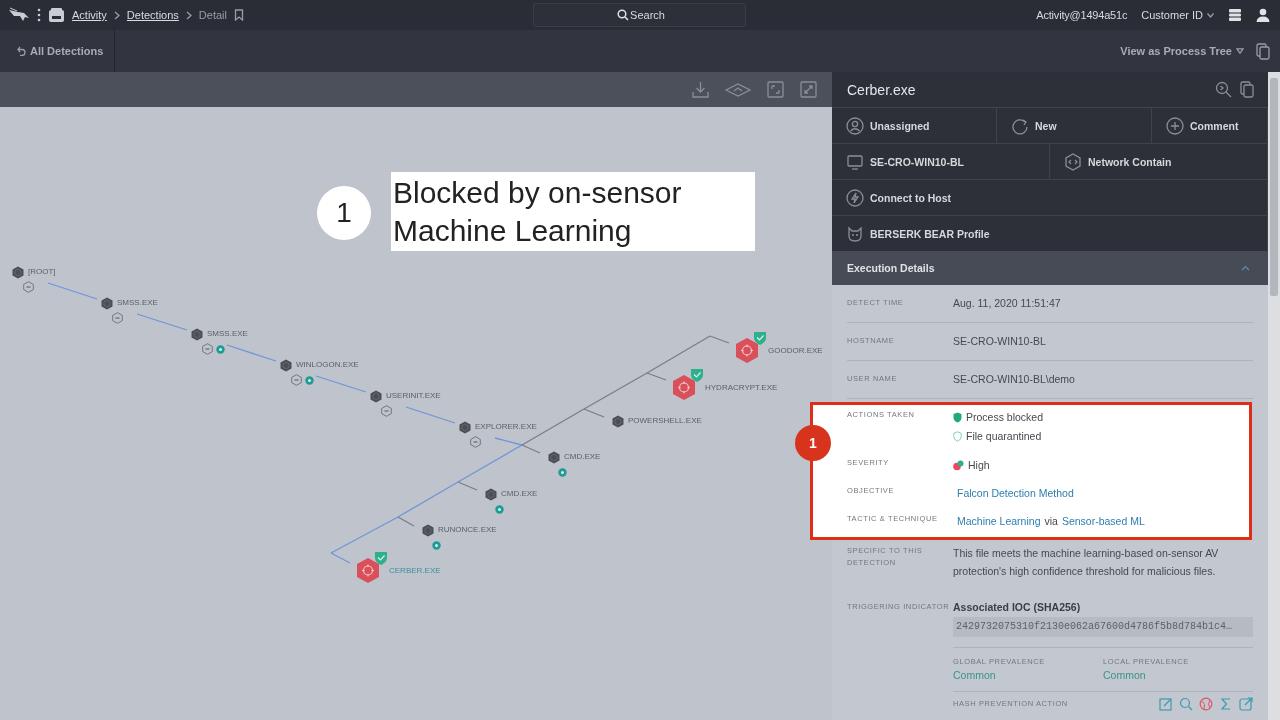 The width and height of the screenshot is (1280, 720). I want to click on severity-icon, so click(958, 465).